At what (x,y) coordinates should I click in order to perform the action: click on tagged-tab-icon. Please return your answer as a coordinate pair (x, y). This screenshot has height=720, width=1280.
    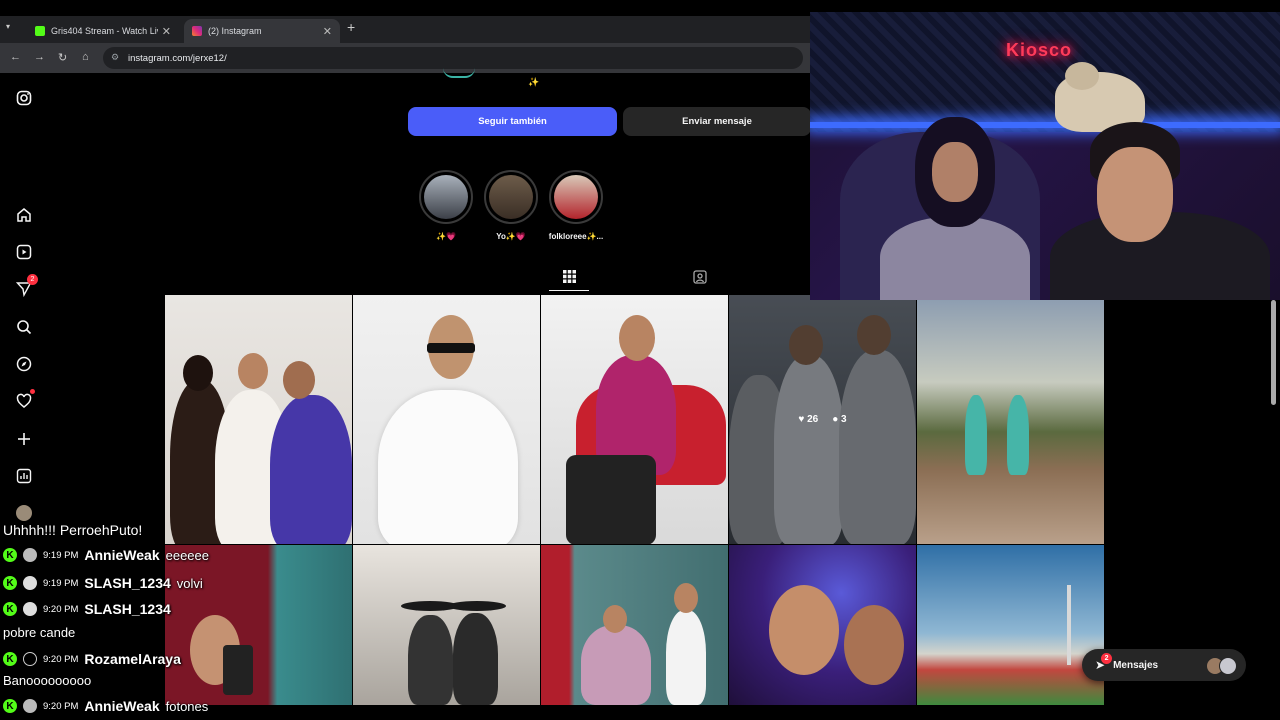
    Looking at the image, I should click on (700, 278).